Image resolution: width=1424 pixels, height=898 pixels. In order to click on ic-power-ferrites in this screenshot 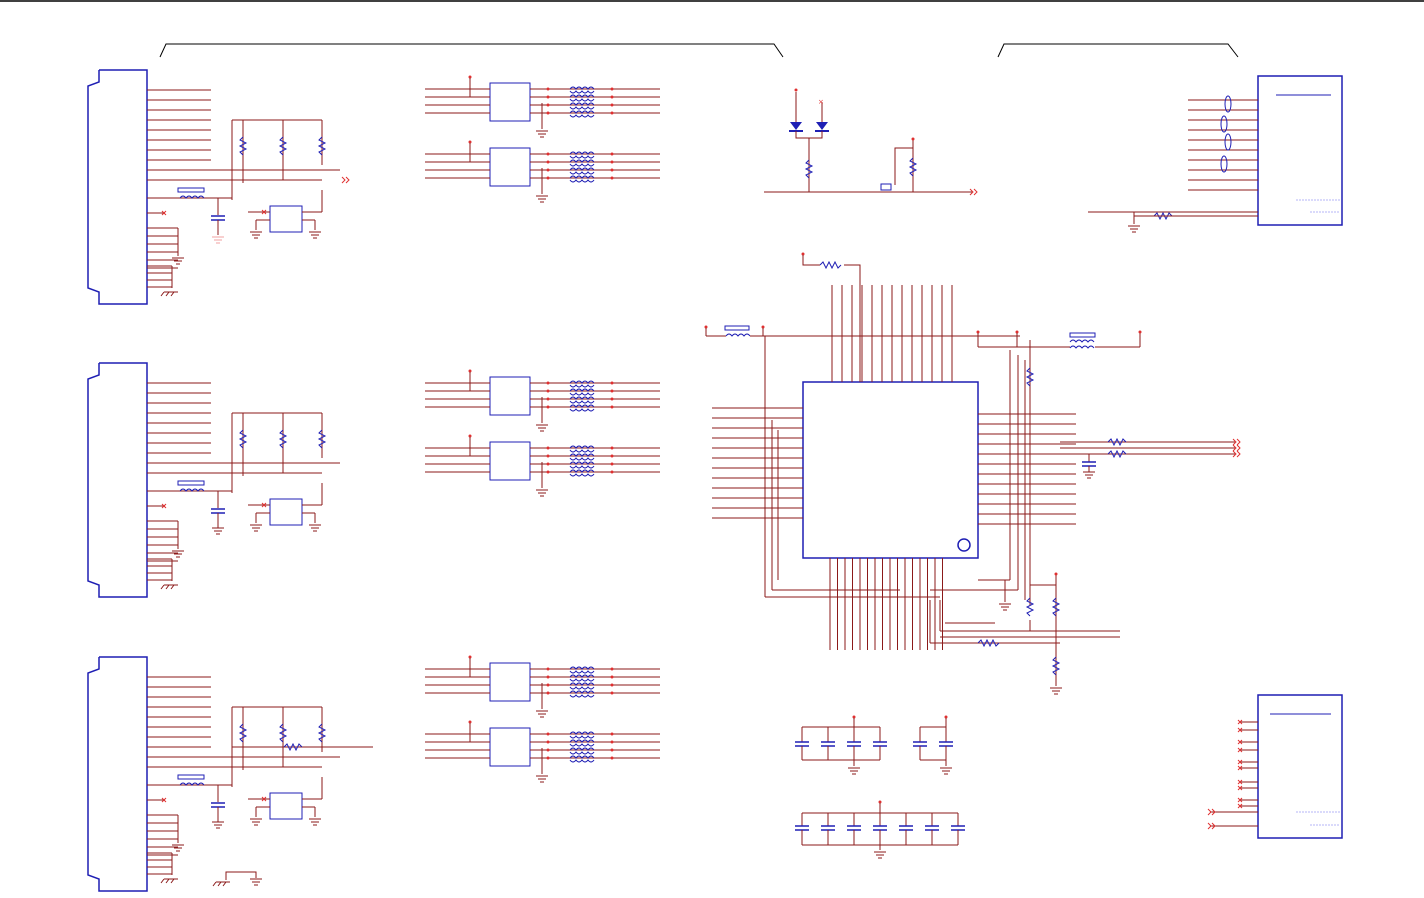, I will do `click(923, 465)`.